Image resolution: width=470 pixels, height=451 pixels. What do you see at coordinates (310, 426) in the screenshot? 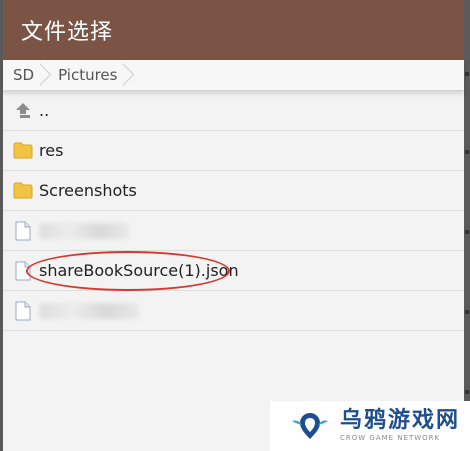
I see `crow-logo-icon` at bounding box center [310, 426].